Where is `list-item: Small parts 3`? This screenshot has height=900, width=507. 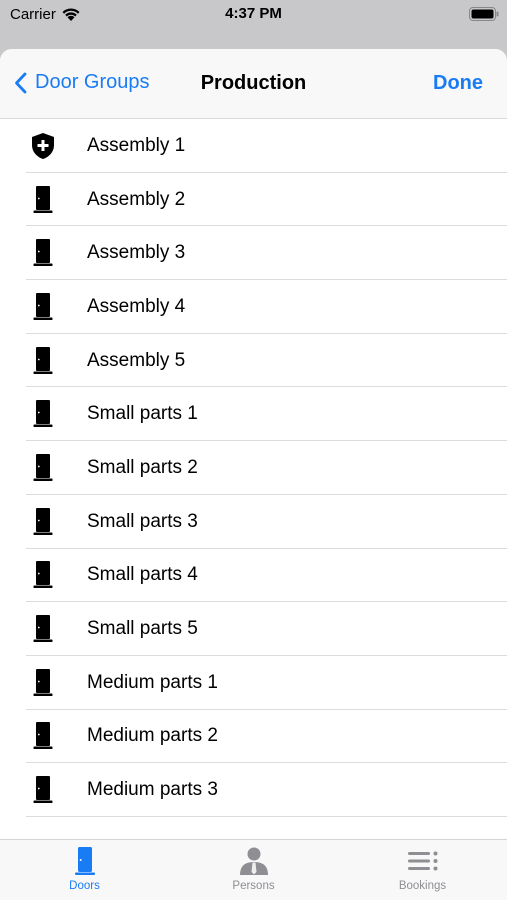
list-item: Small parts 3 is located at coordinates (253, 522).